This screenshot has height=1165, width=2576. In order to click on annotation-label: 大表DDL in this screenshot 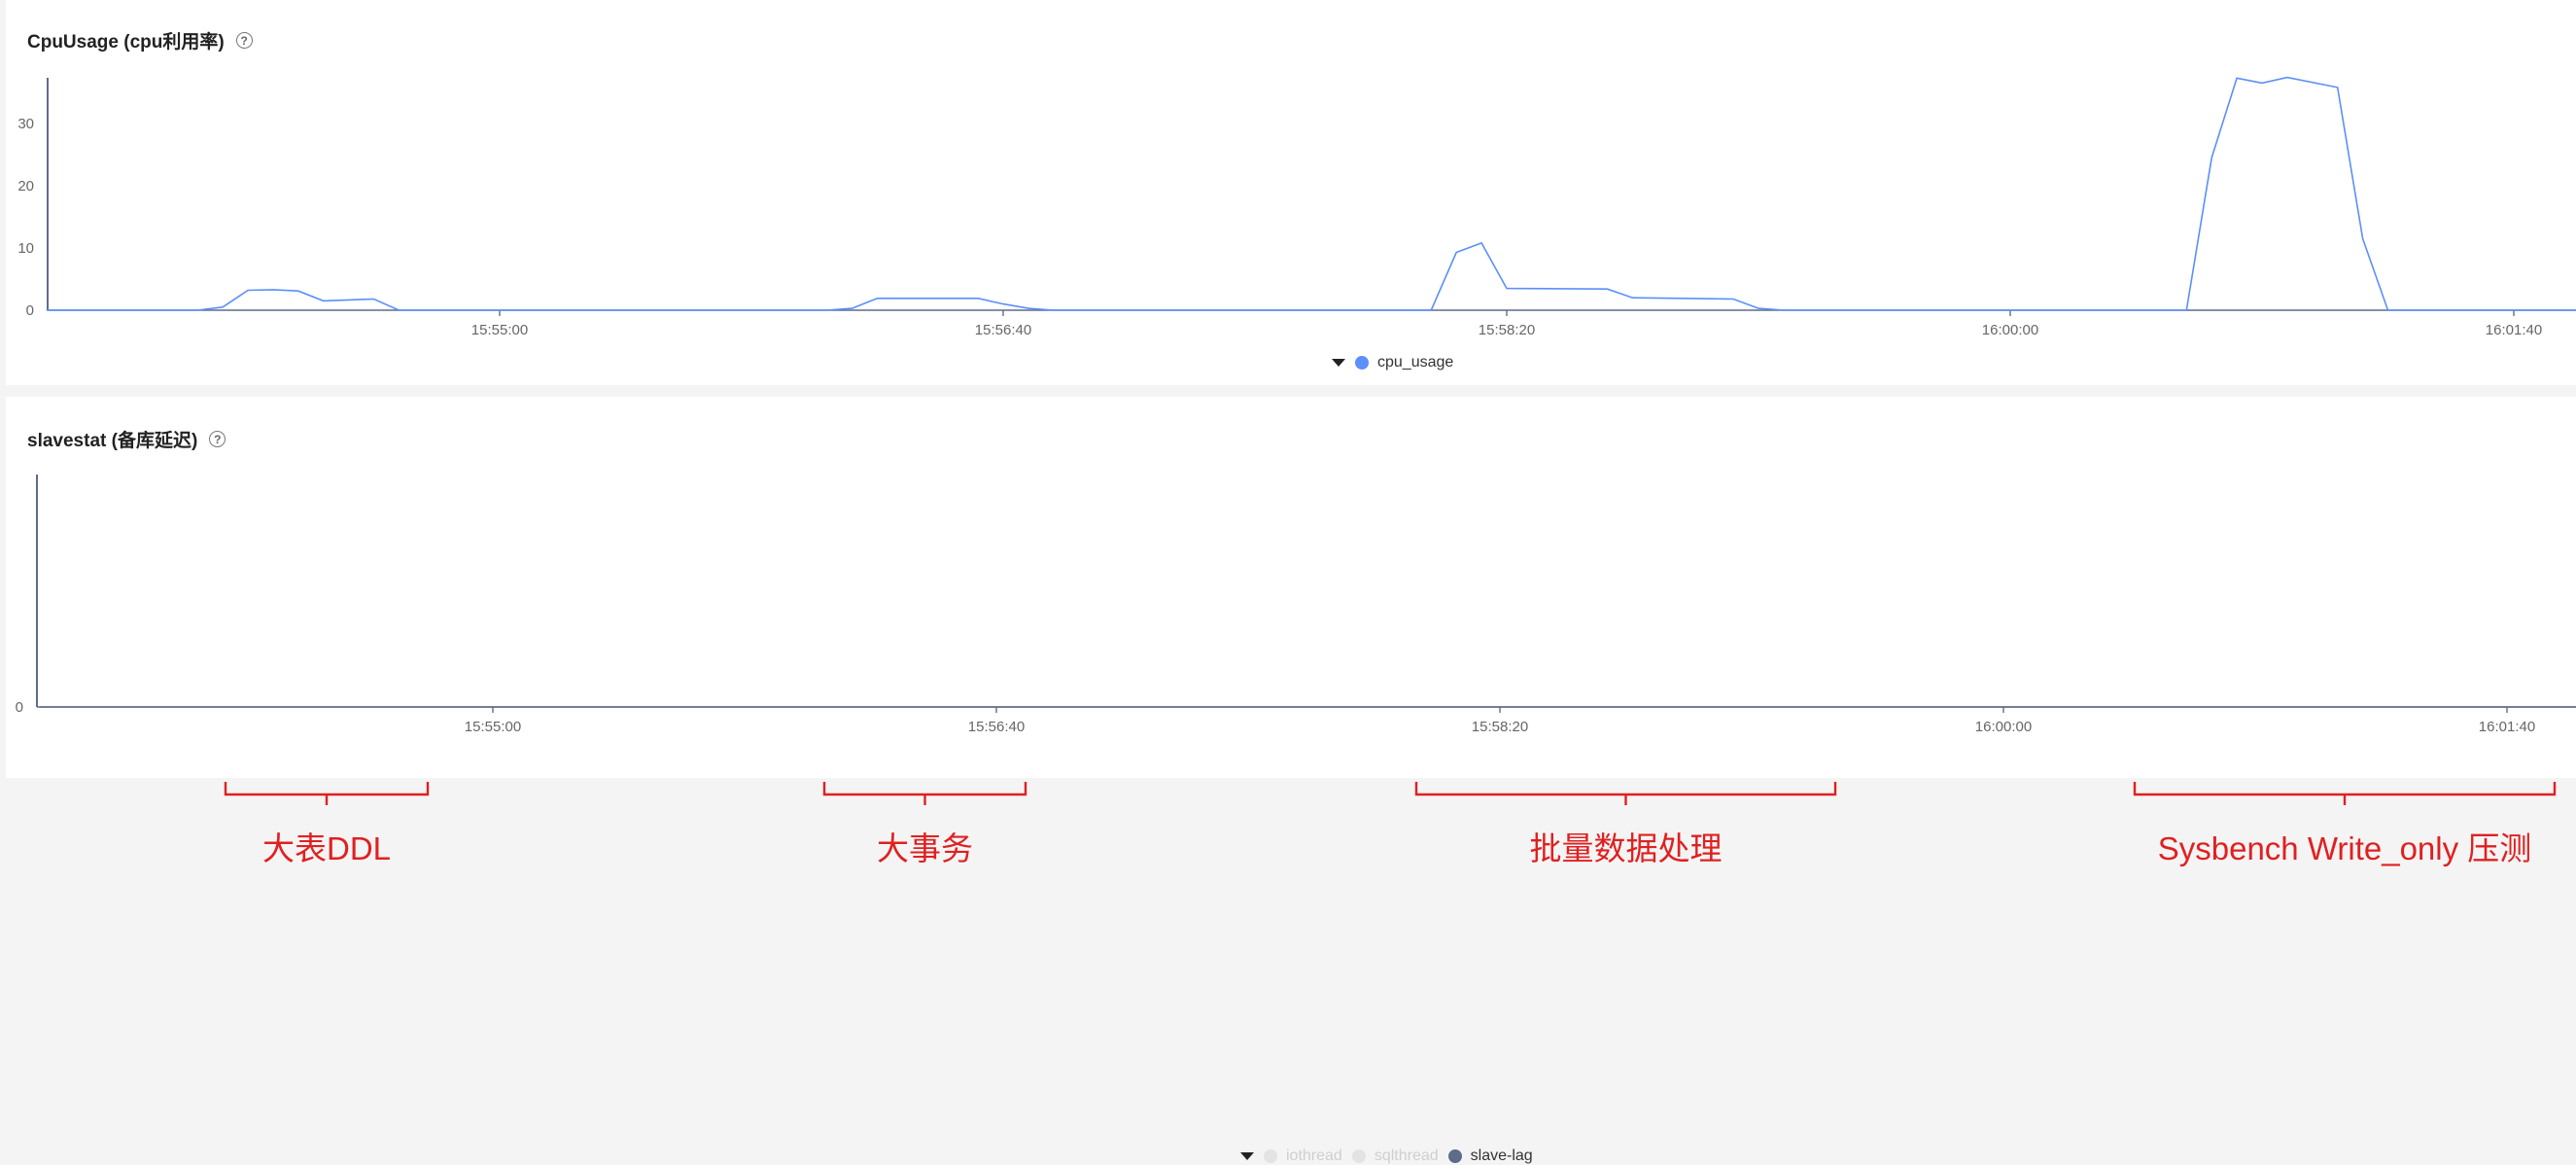, I will do `click(327, 848)`.